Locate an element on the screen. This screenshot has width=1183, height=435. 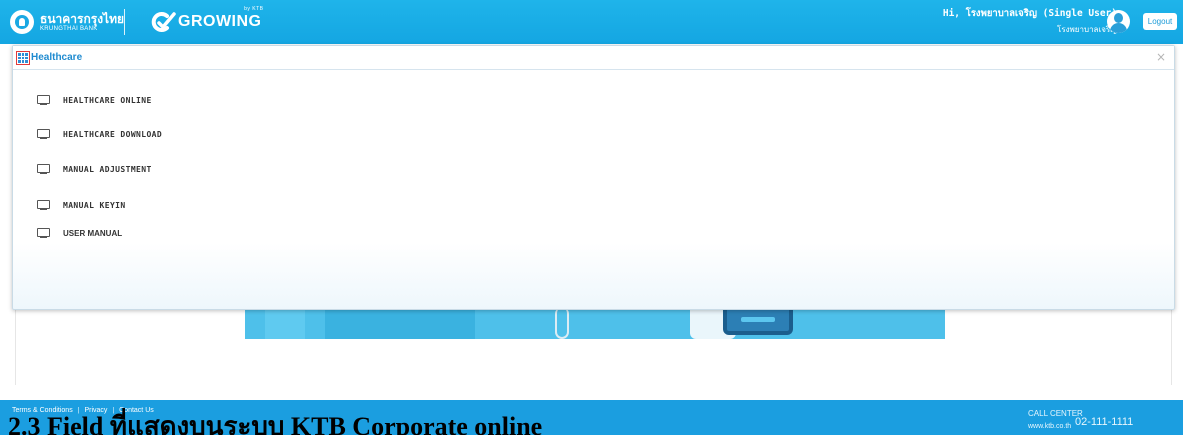
modal-header: Healthcare × is located at coordinates (593, 58).